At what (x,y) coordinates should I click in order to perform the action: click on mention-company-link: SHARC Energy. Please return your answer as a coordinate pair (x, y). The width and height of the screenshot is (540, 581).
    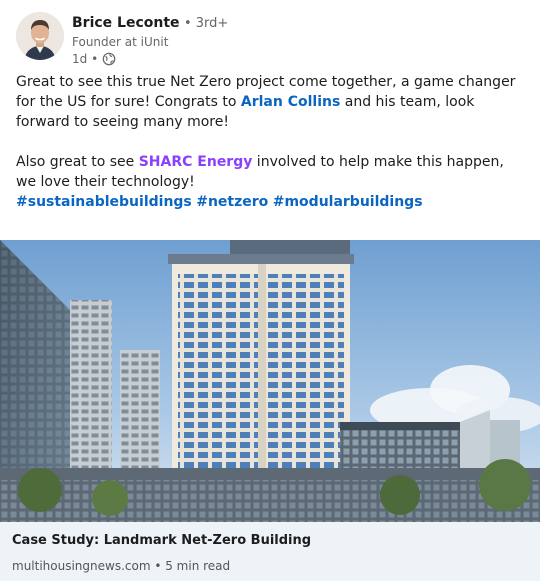
    Looking at the image, I should click on (196, 162).